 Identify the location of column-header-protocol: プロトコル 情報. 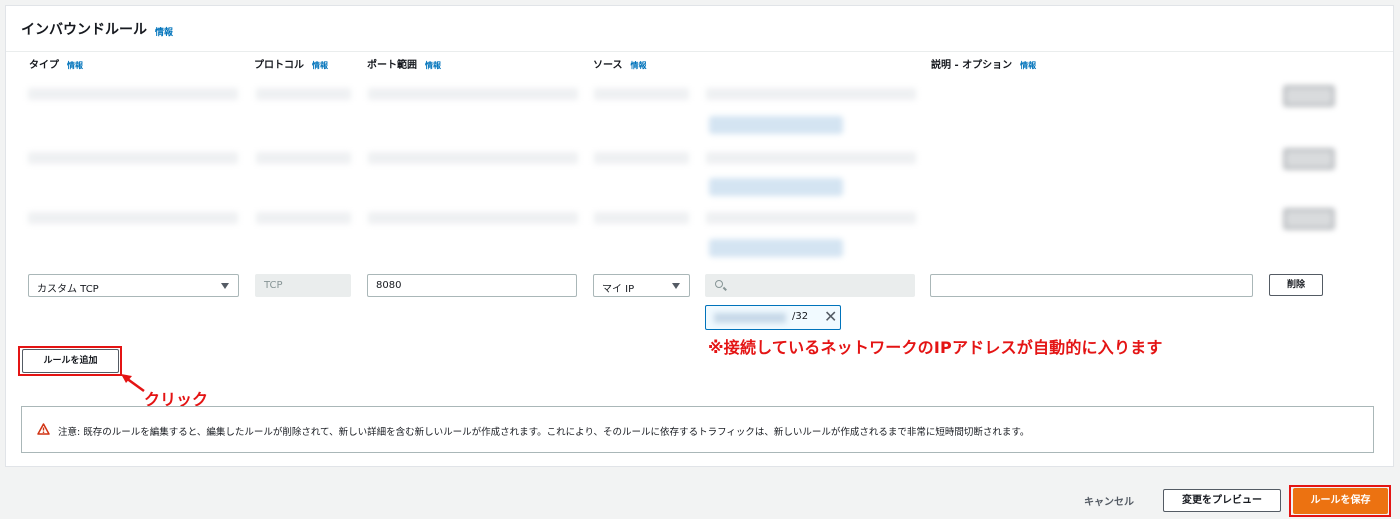
(291, 63).